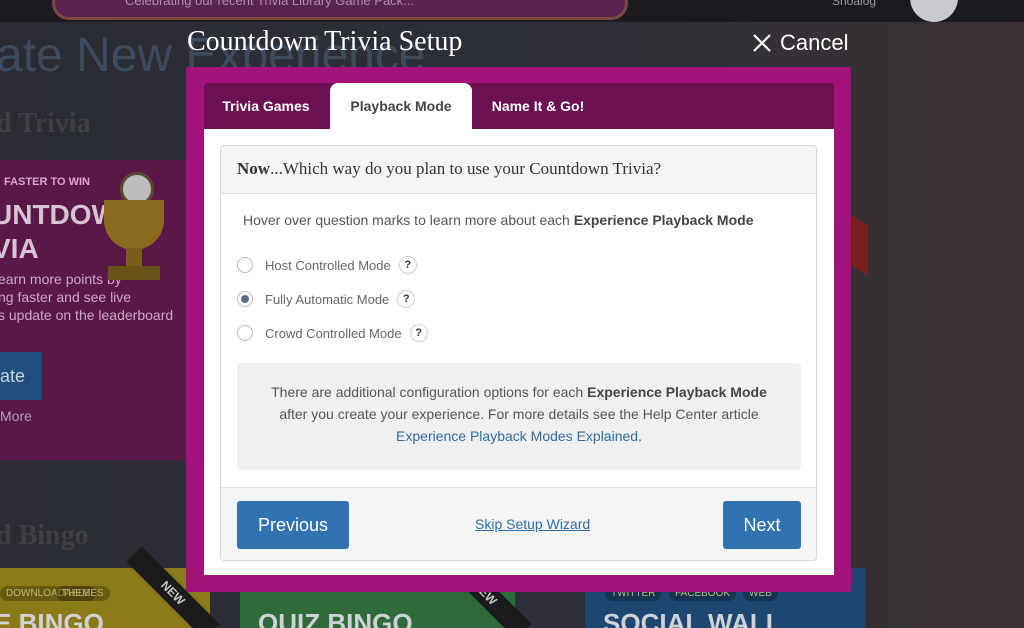 This screenshot has height=628, width=1024. What do you see at coordinates (663, 220) in the screenshot?
I see `hint-bold: Experience Playback Mode` at bounding box center [663, 220].